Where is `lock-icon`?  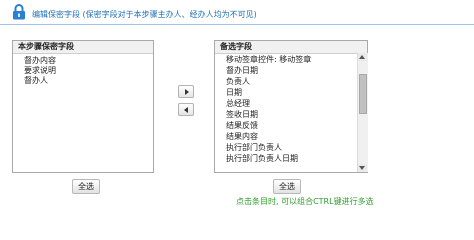 lock-icon is located at coordinates (19, 12).